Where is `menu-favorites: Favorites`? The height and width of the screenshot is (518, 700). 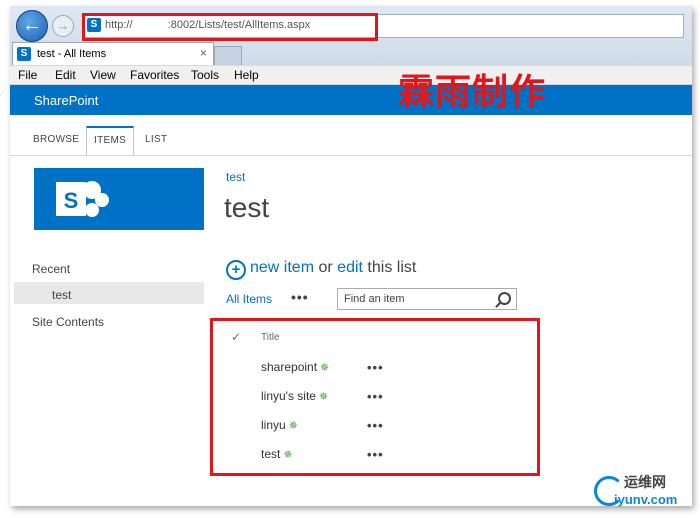 menu-favorites: Favorites is located at coordinates (154, 75).